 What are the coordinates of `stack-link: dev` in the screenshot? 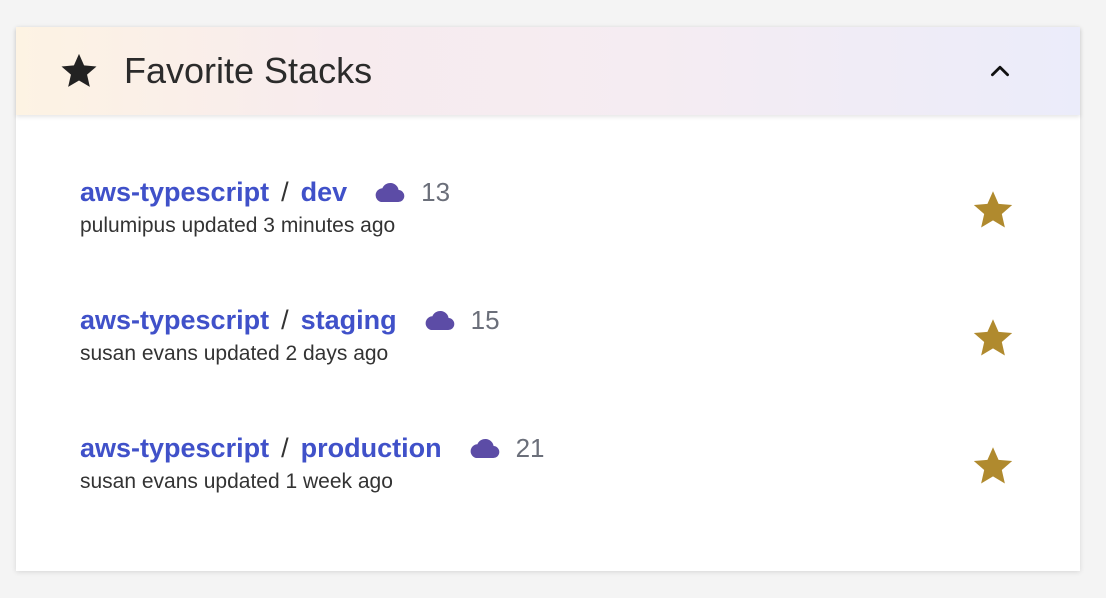 It's located at (324, 192).